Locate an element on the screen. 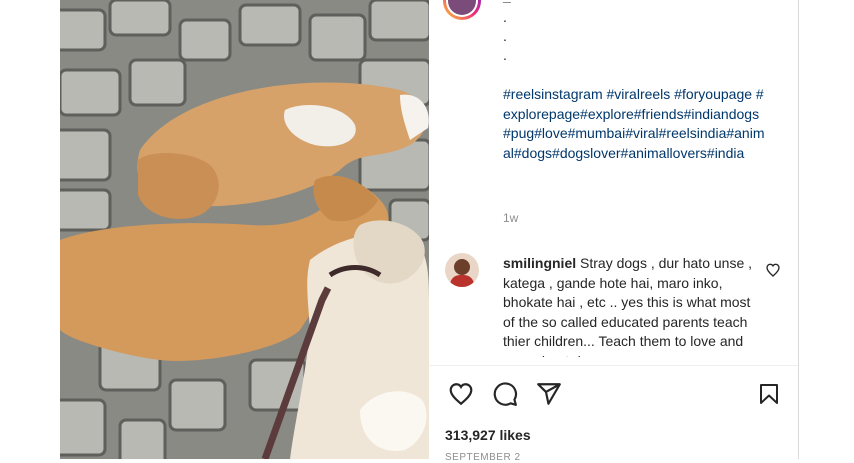 The height and width of the screenshot is (463, 854). save-bookmark-icon is located at coordinates (769, 394).